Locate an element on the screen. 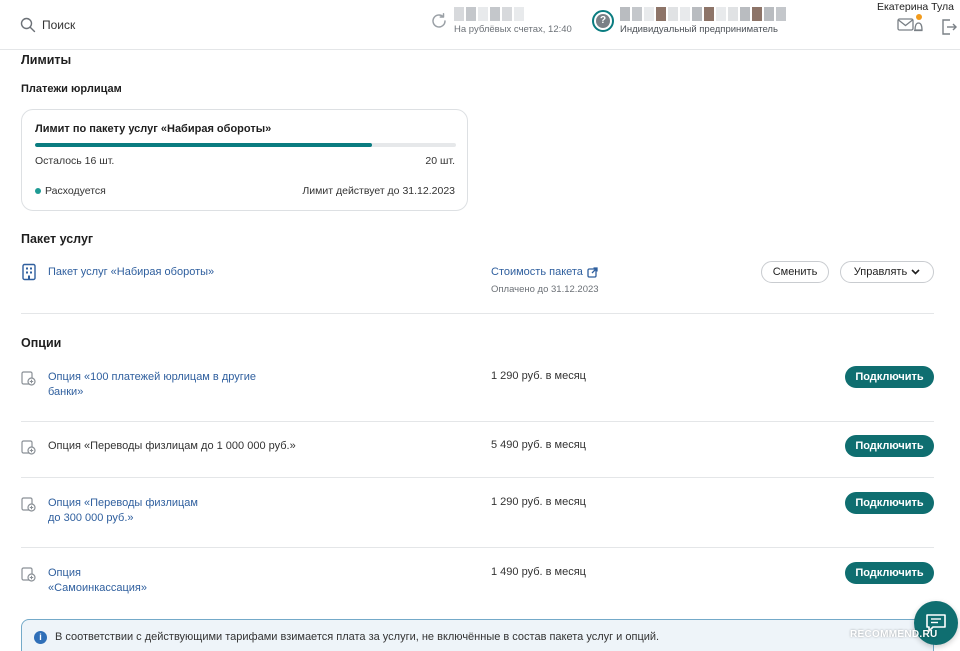 The image size is (960, 651). search-icon is located at coordinates (28, 25).